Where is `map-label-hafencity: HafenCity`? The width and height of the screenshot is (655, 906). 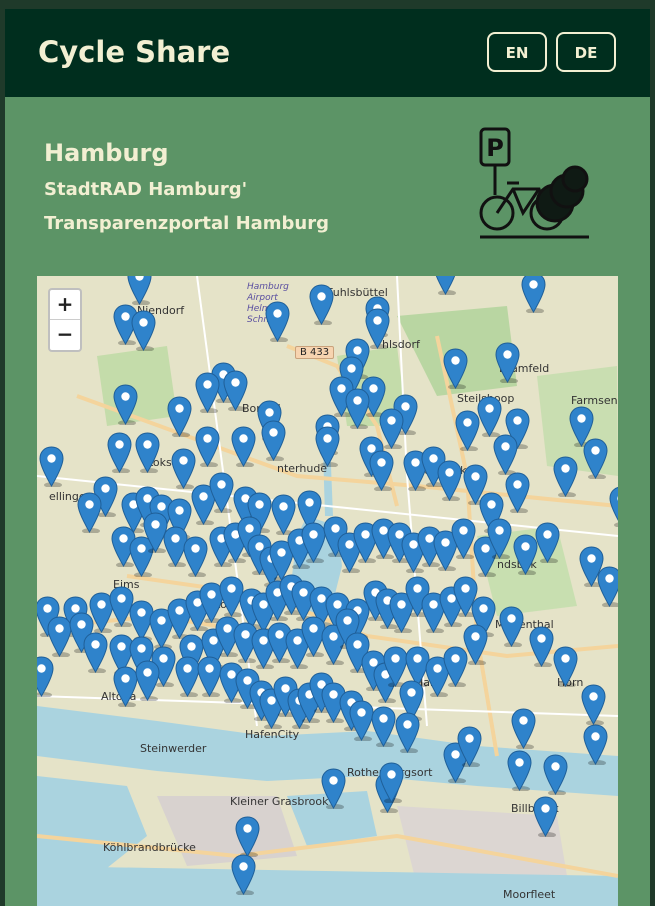
map-label-hafencity: HafenCity is located at coordinates (272, 734).